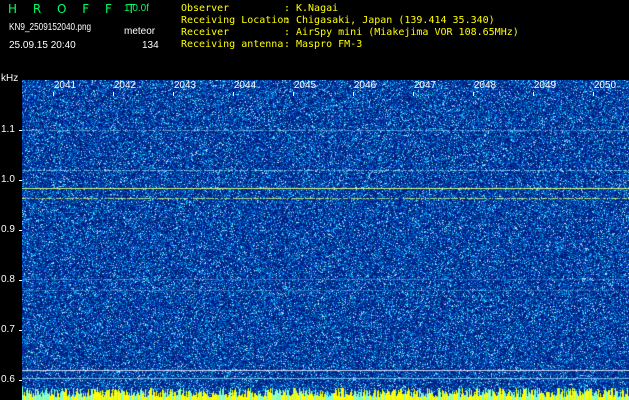  I want to click on x-tick-label: 2041, so click(65, 85).